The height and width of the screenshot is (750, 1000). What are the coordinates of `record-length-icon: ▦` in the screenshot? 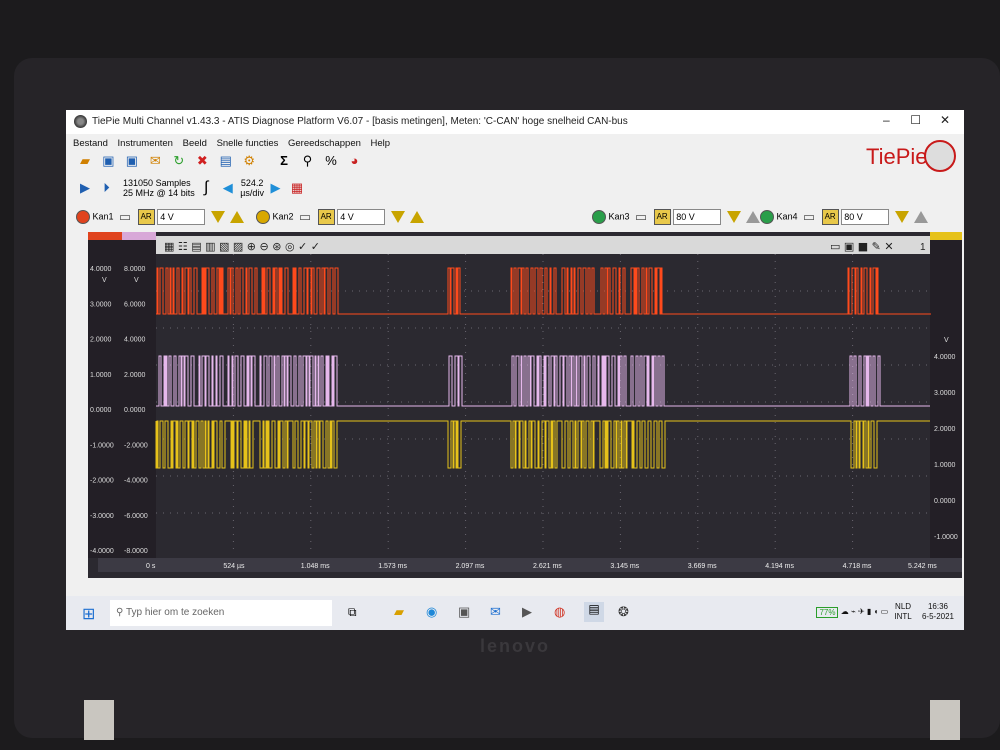 It's located at (297, 188).